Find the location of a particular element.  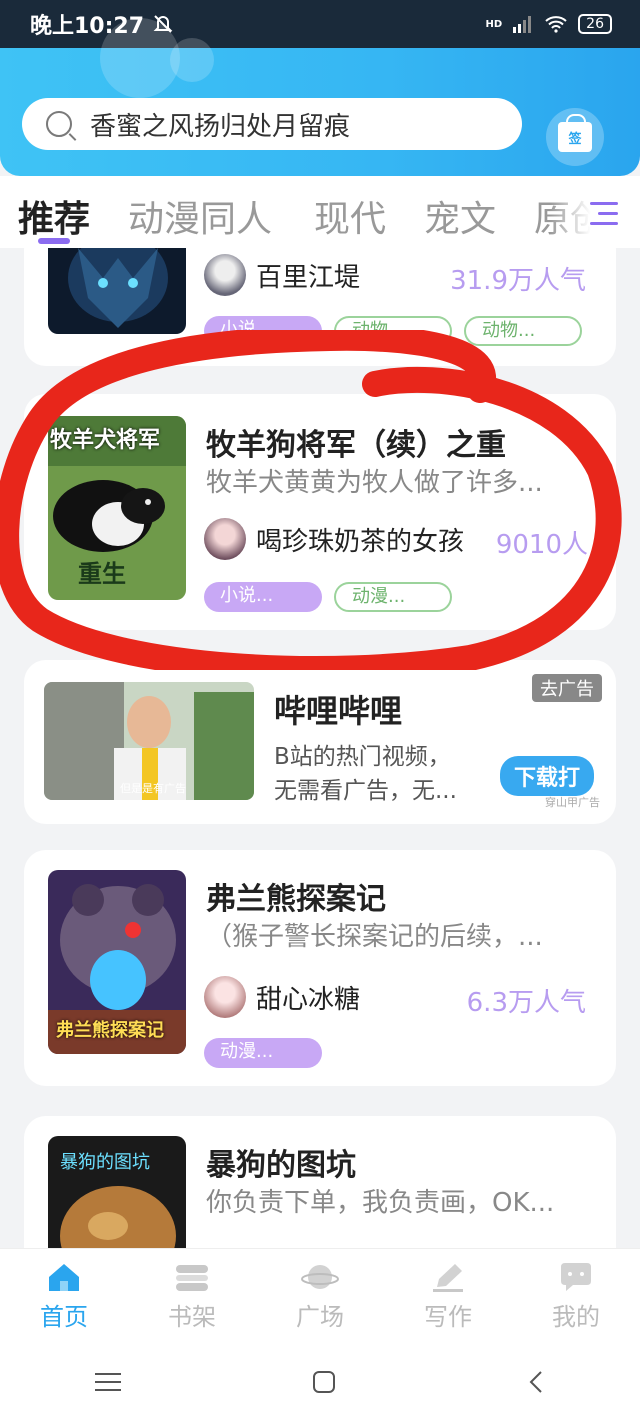

search-input: 香蜜之风扬归处月留痕 is located at coordinates (220, 124).